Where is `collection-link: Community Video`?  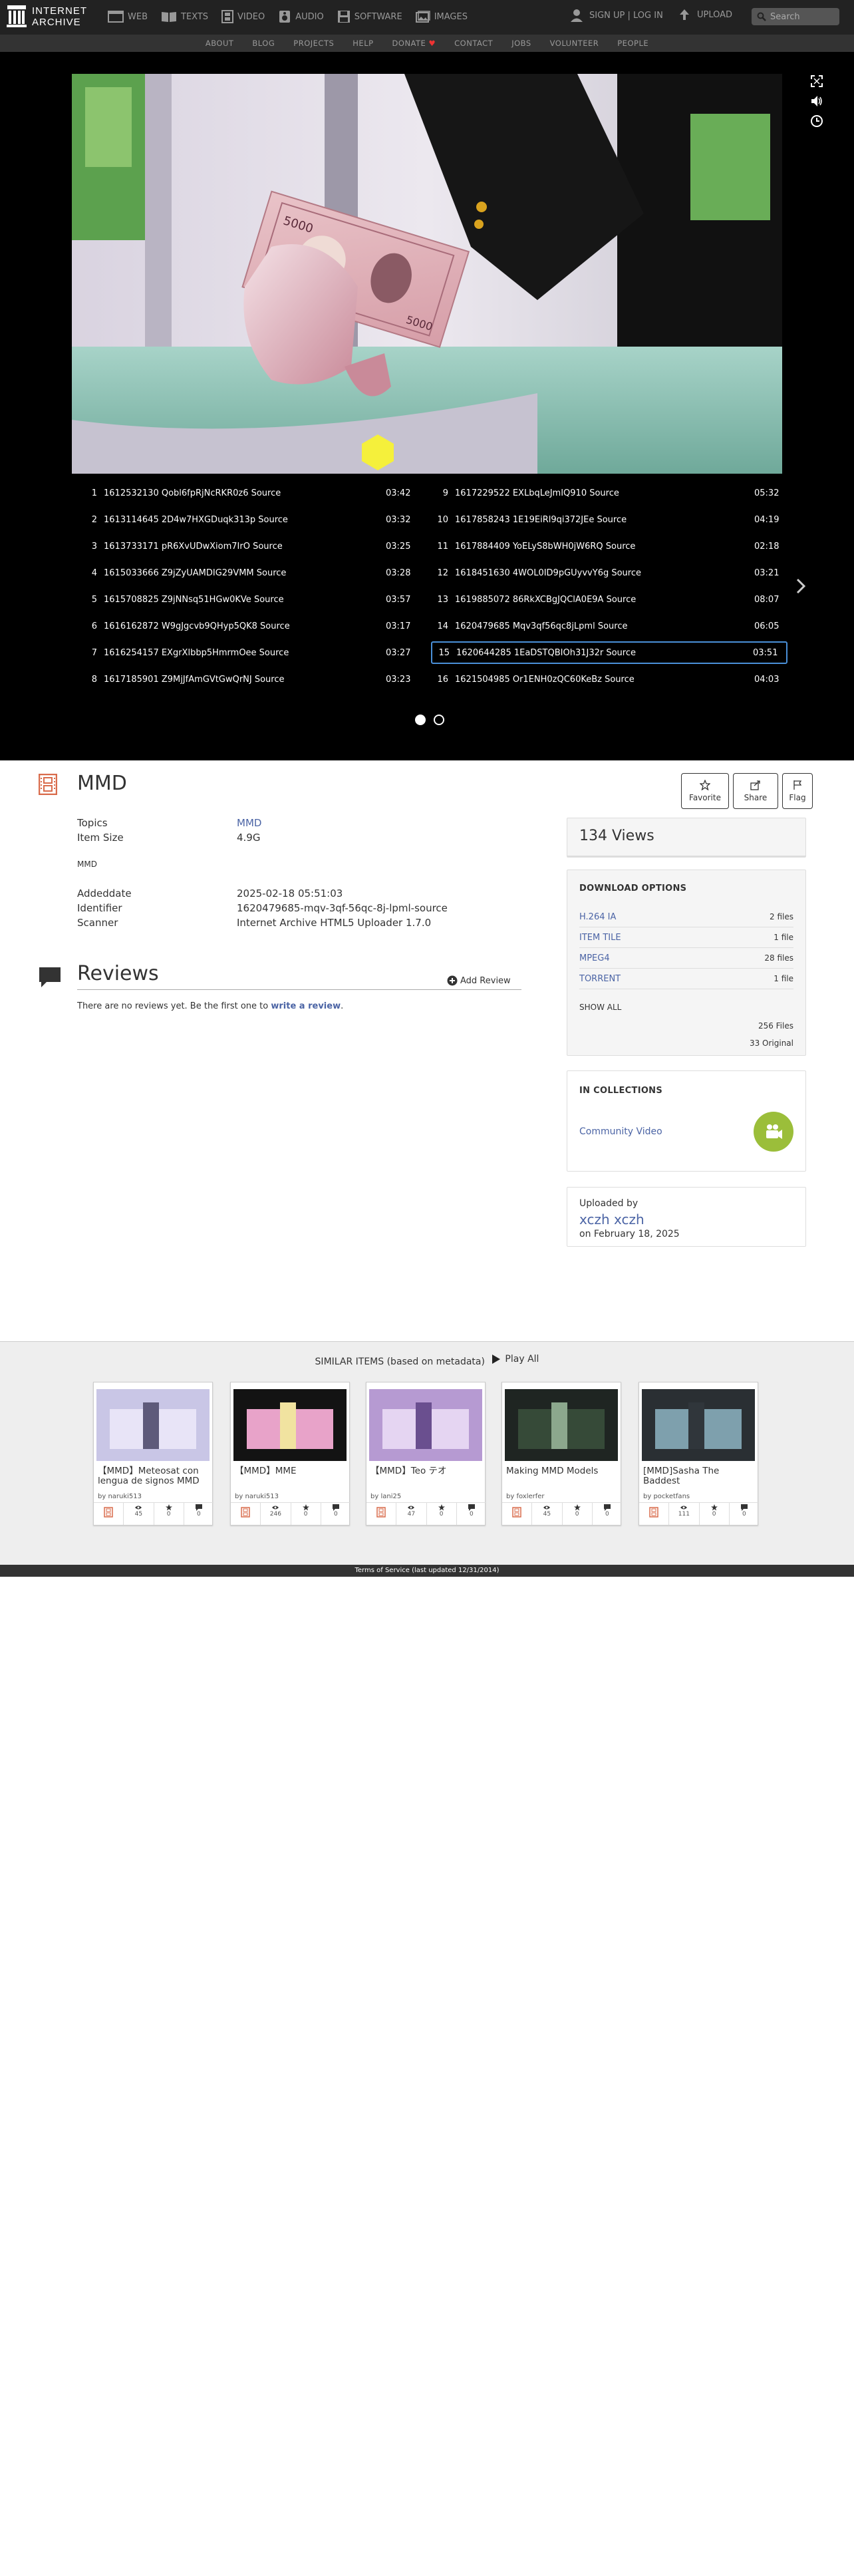
collection-link: Community Video is located at coordinates (620, 1131).